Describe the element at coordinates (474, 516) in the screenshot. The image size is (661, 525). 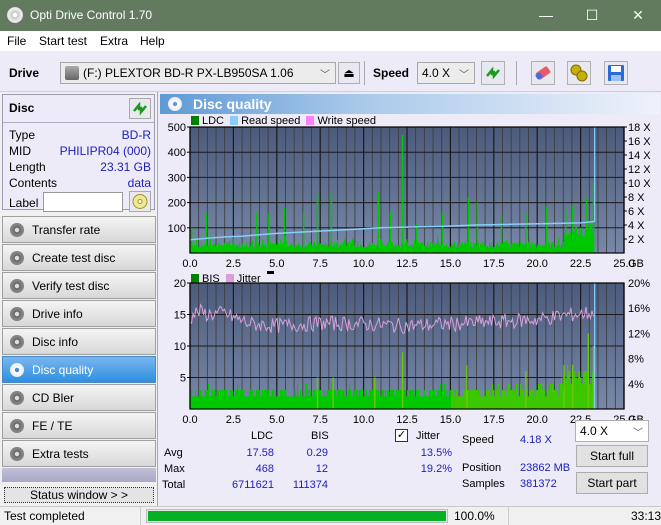
I see `progress-text: 100.0%` at that location.